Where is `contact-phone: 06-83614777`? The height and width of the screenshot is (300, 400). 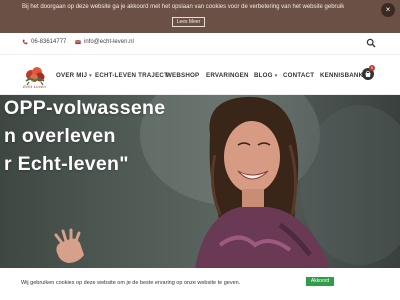 contact-phone: 06-83614777 is located at coordinates (44, 42).